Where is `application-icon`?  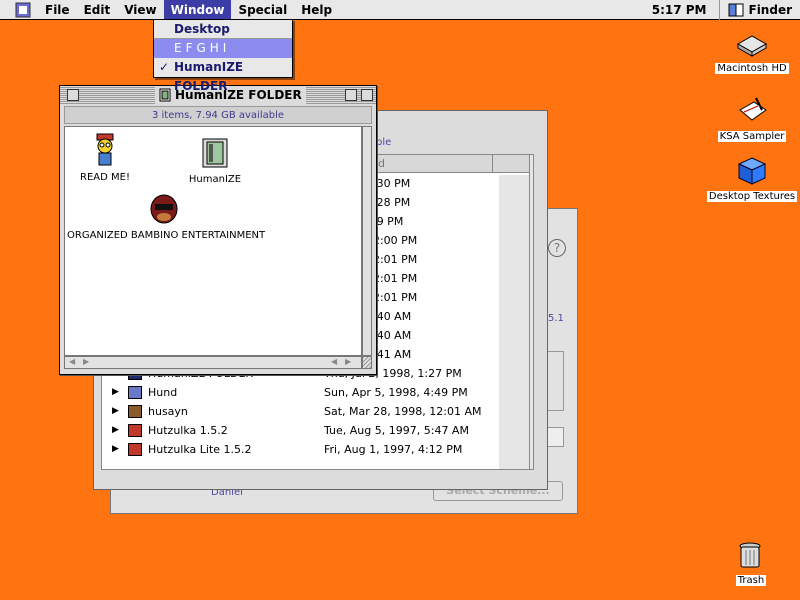
application-icon is located at coordinates (215, 153).